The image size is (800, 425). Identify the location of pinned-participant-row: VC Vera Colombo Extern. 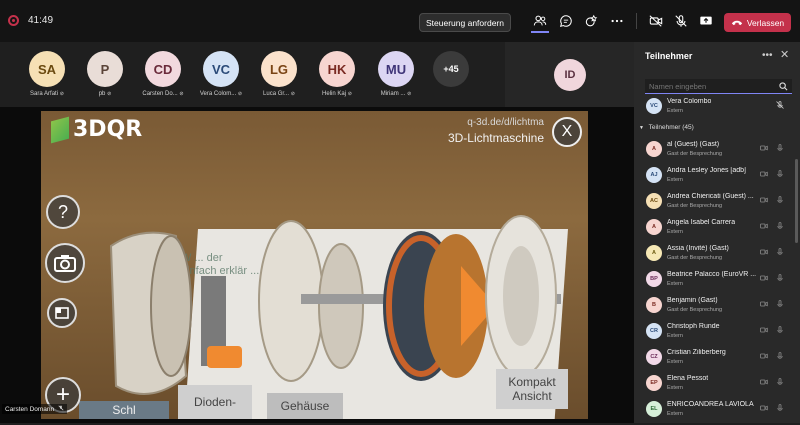
(714, 109).